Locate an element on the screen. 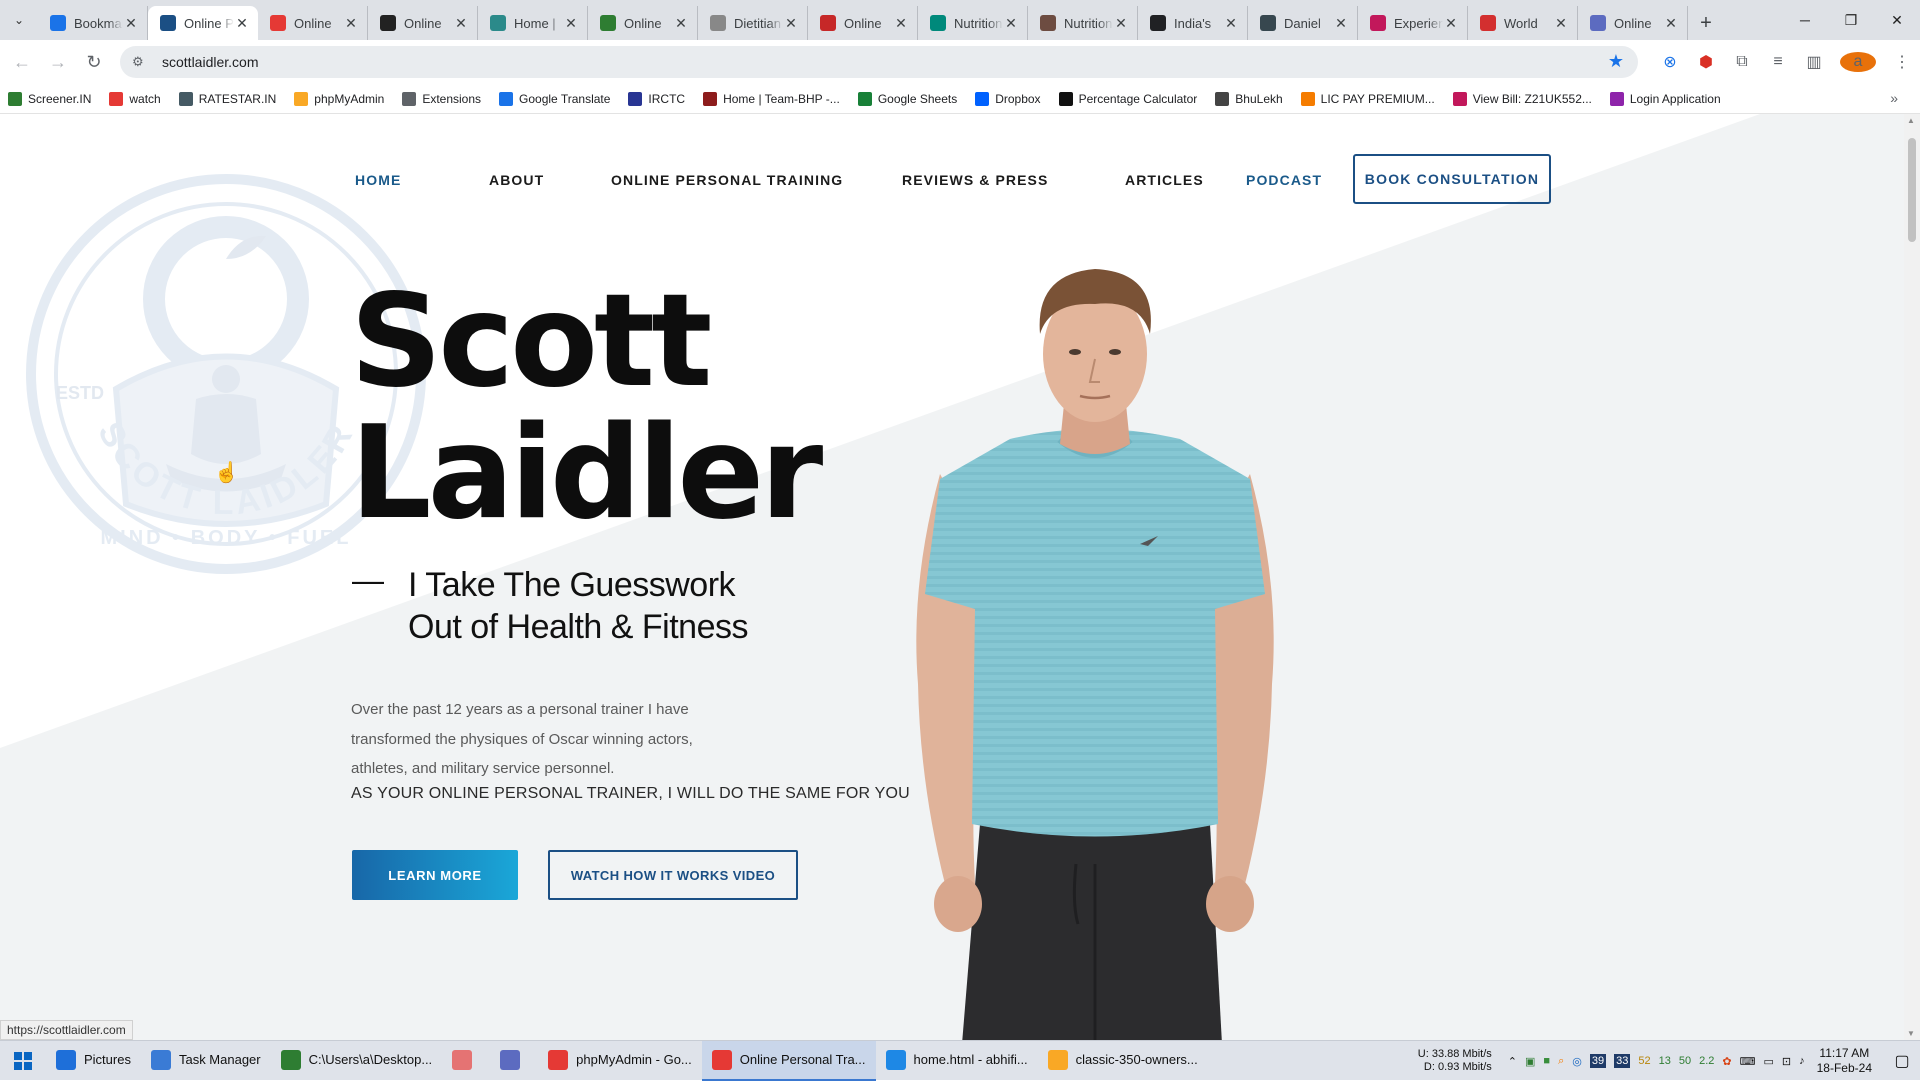 This screenshot has width=1920, height=1081. site-settings-icon: ⚙ is located at coordinates (142, 62).